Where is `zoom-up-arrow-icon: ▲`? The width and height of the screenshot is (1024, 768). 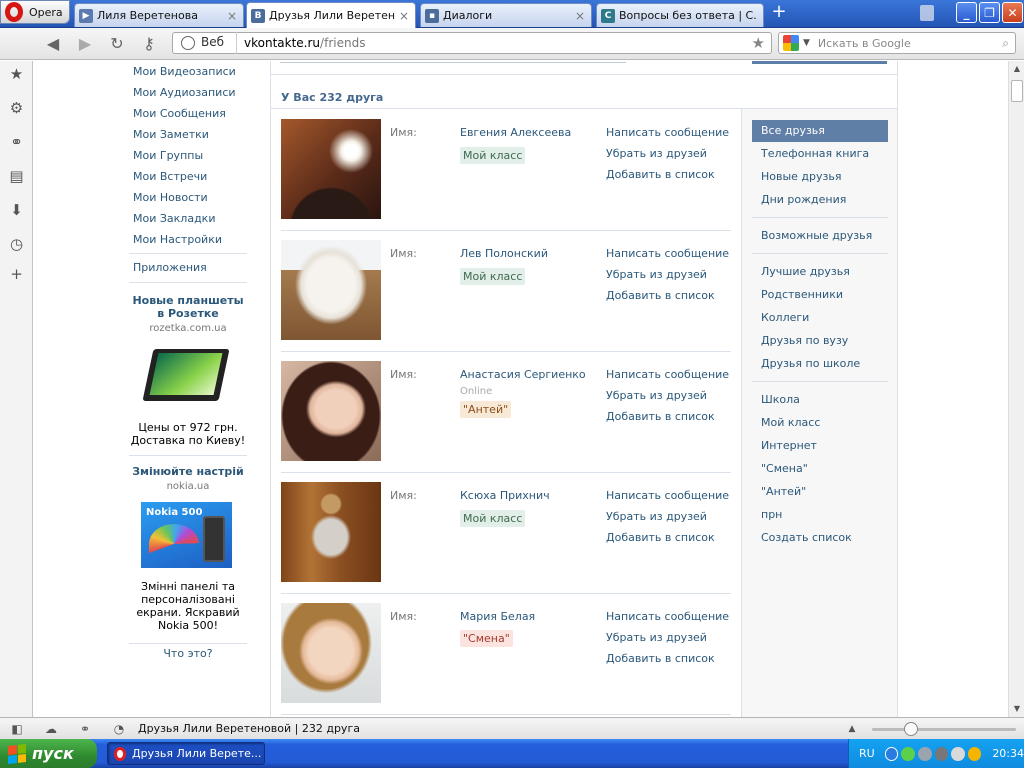 zoom-up-arrow-icon: ▲ is located at coordinates (852, 729).